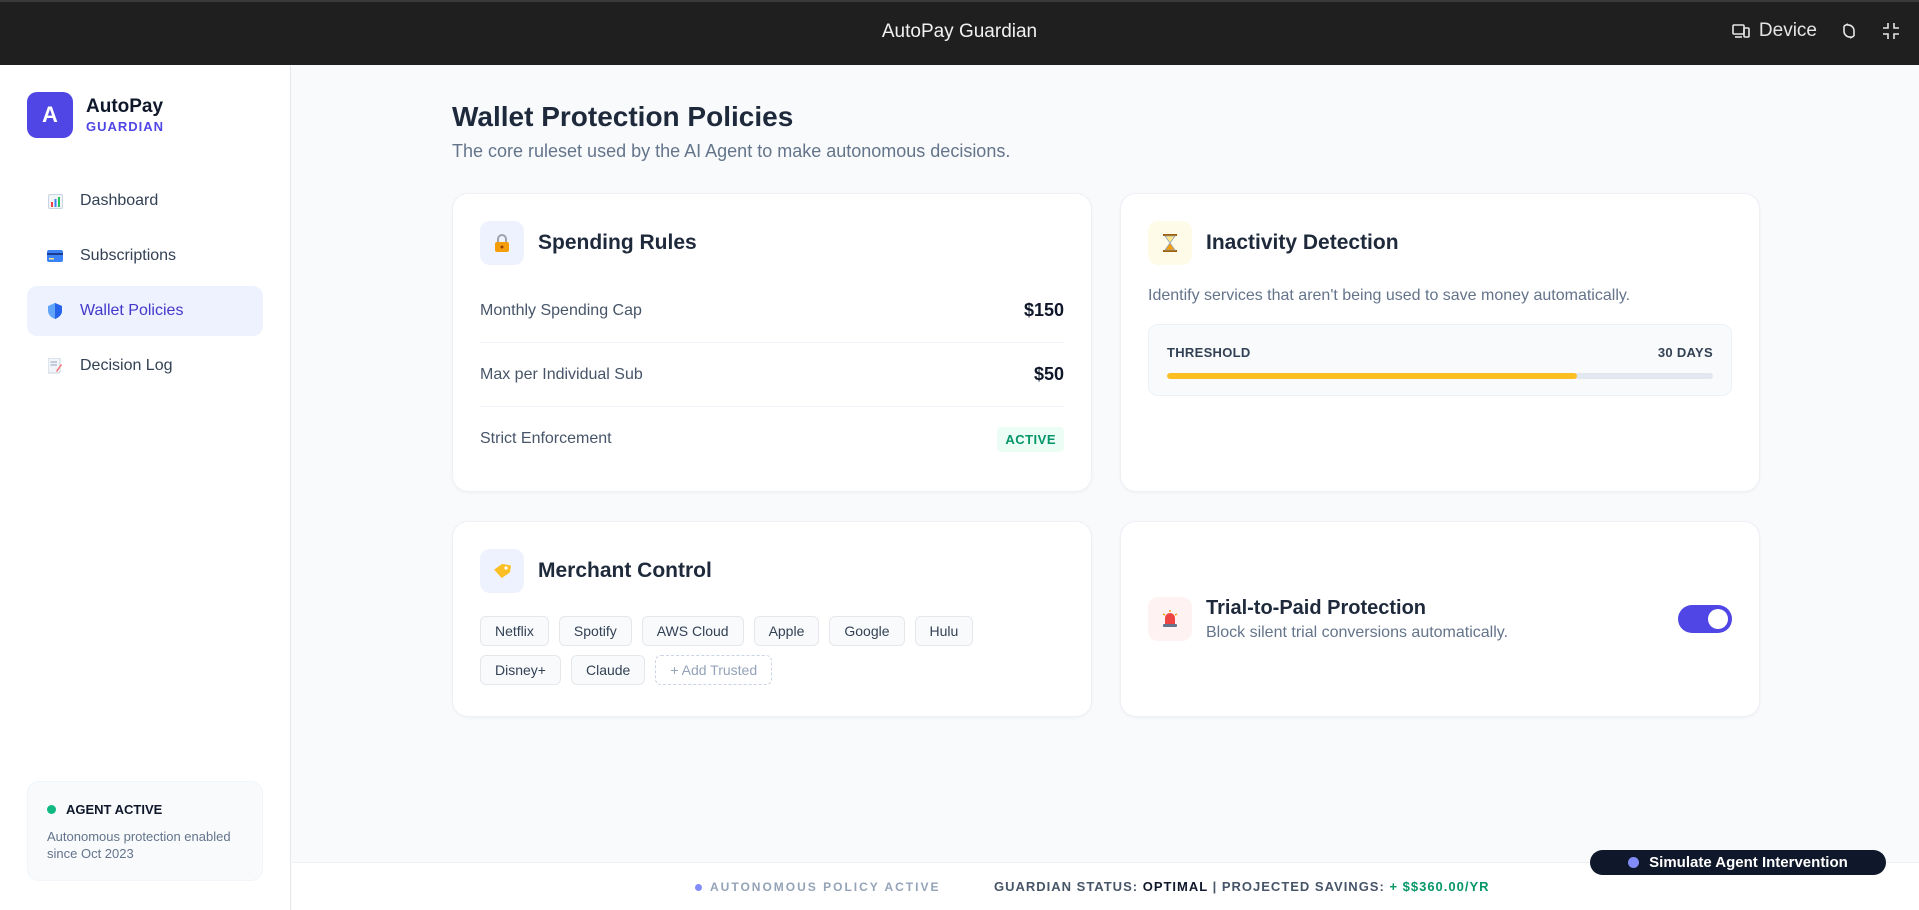 Image resolution: width=1919 pixels, height=910 pixels. I want to click on rule-row-max-per-sub: Max per Individual Sub $50, so click(772, 375).